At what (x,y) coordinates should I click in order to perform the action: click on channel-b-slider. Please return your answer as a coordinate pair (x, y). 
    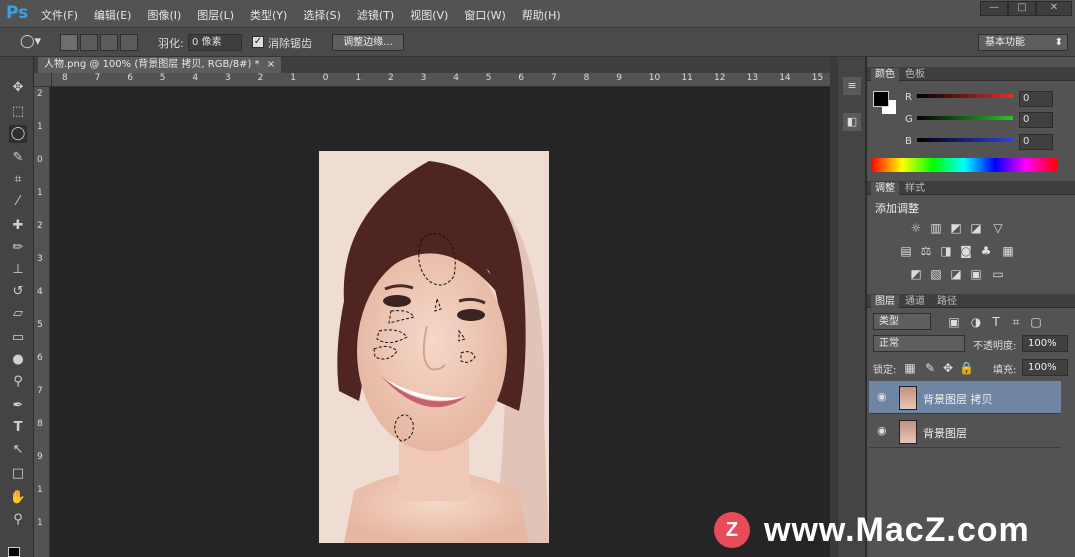
    Looking at the image, I should click on (965, 140).